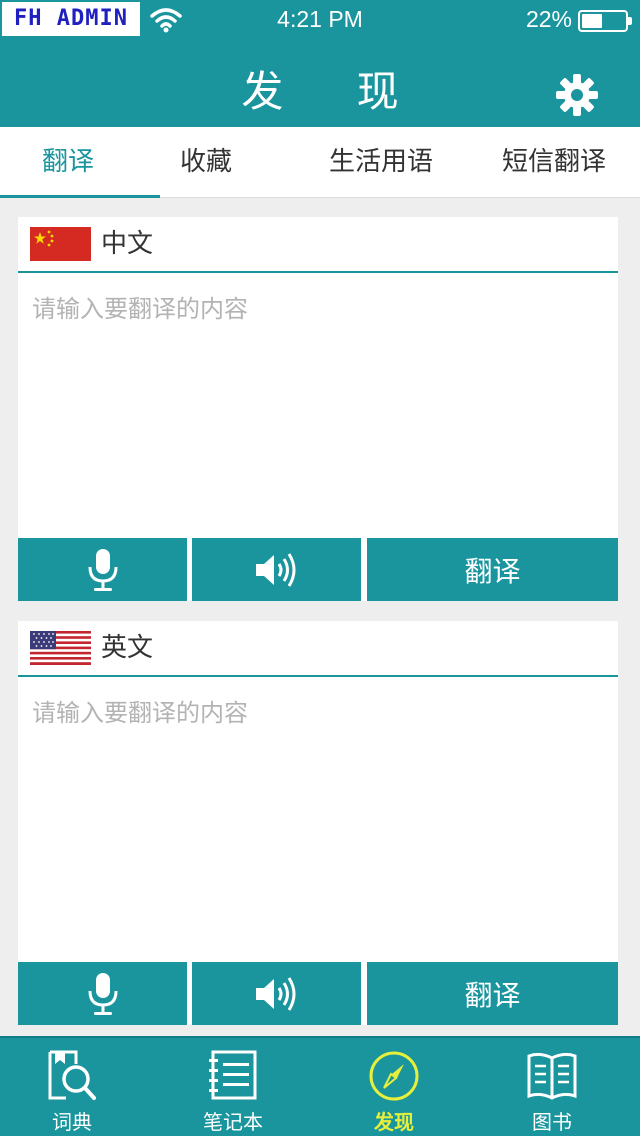  Describe the element at coordinates (592, 21) in the screenshot. I see `battery-level` at that location.